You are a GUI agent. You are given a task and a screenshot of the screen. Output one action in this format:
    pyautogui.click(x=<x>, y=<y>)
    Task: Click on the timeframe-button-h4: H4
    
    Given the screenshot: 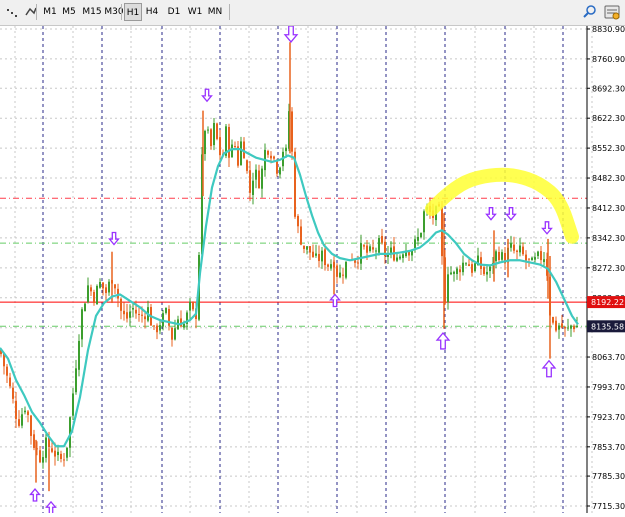 What is the action you would take?
    pyautogui.click(x=152, y=12)
    